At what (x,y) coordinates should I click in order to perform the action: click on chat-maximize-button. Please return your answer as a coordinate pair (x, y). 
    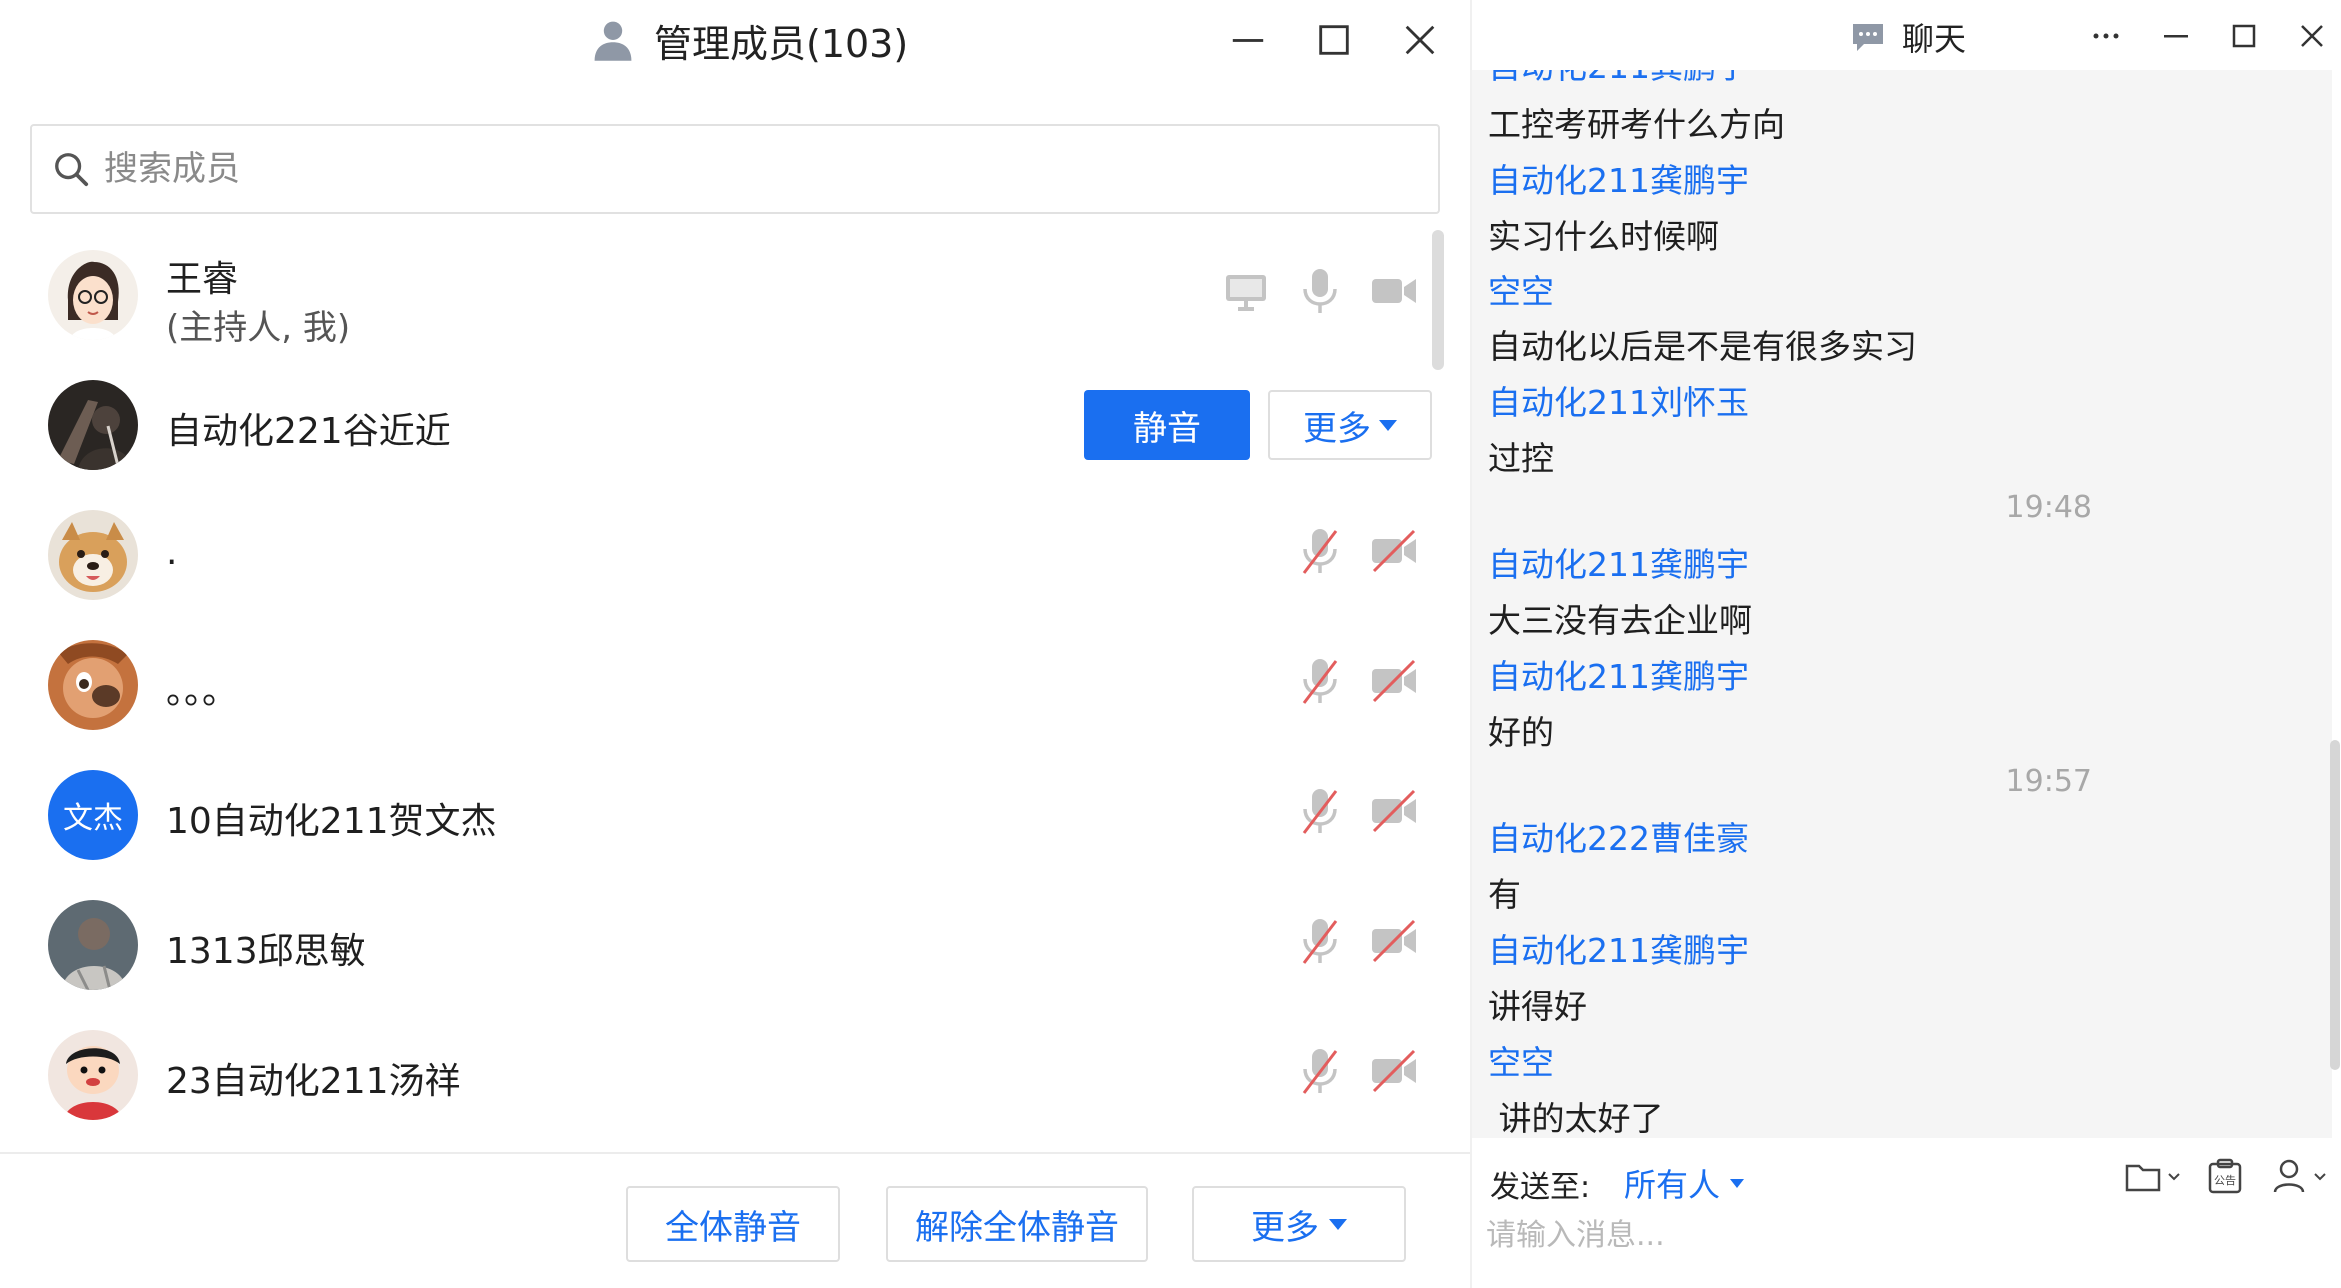
    Looking at the image, I should click on (2244, 36).